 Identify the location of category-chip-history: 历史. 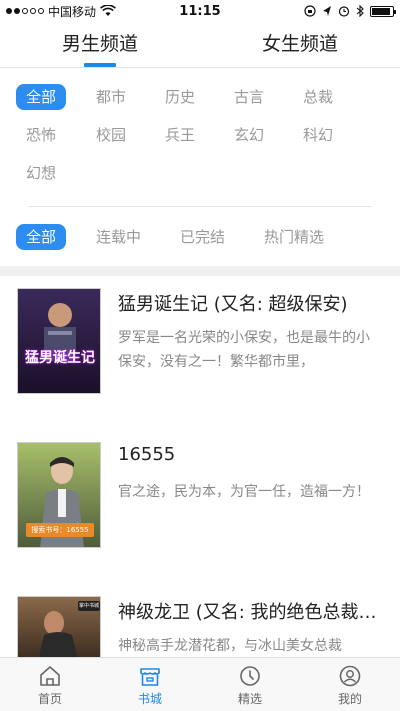
(180, 97).